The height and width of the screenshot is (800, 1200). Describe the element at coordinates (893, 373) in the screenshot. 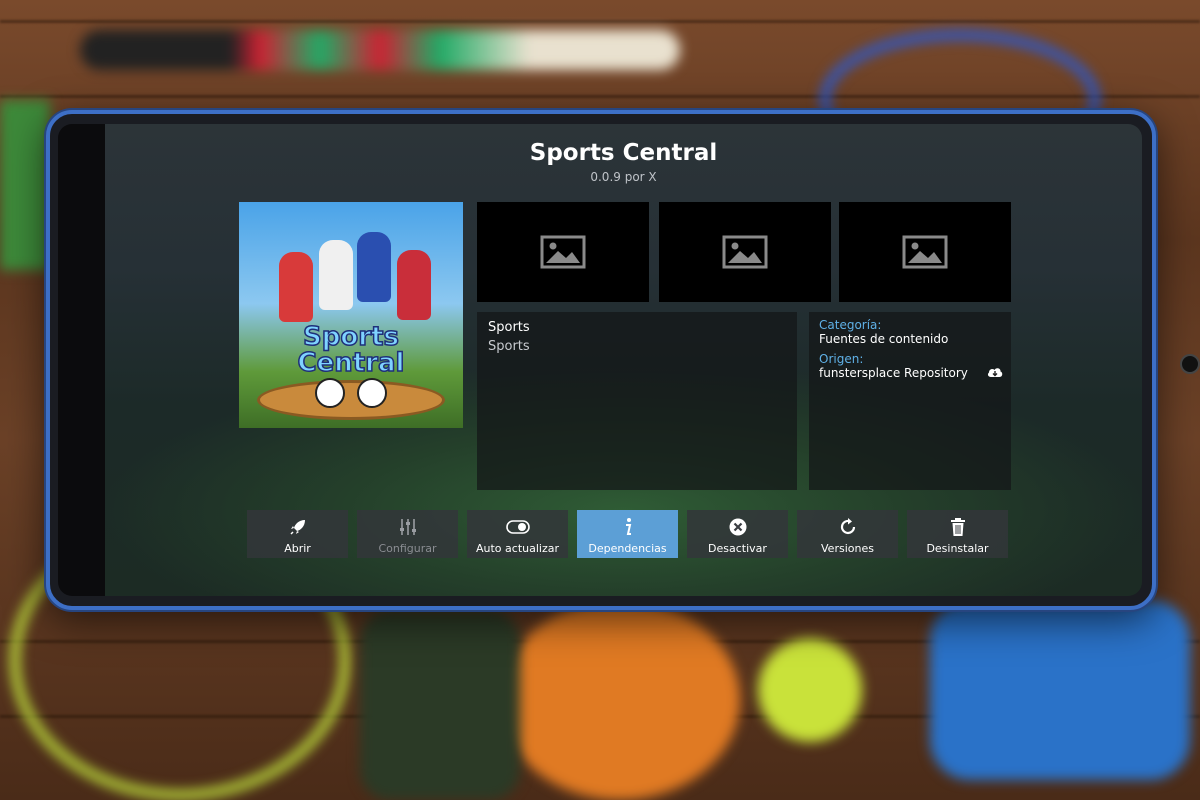

I see `origin-value: funstersplace Repository` at that location.